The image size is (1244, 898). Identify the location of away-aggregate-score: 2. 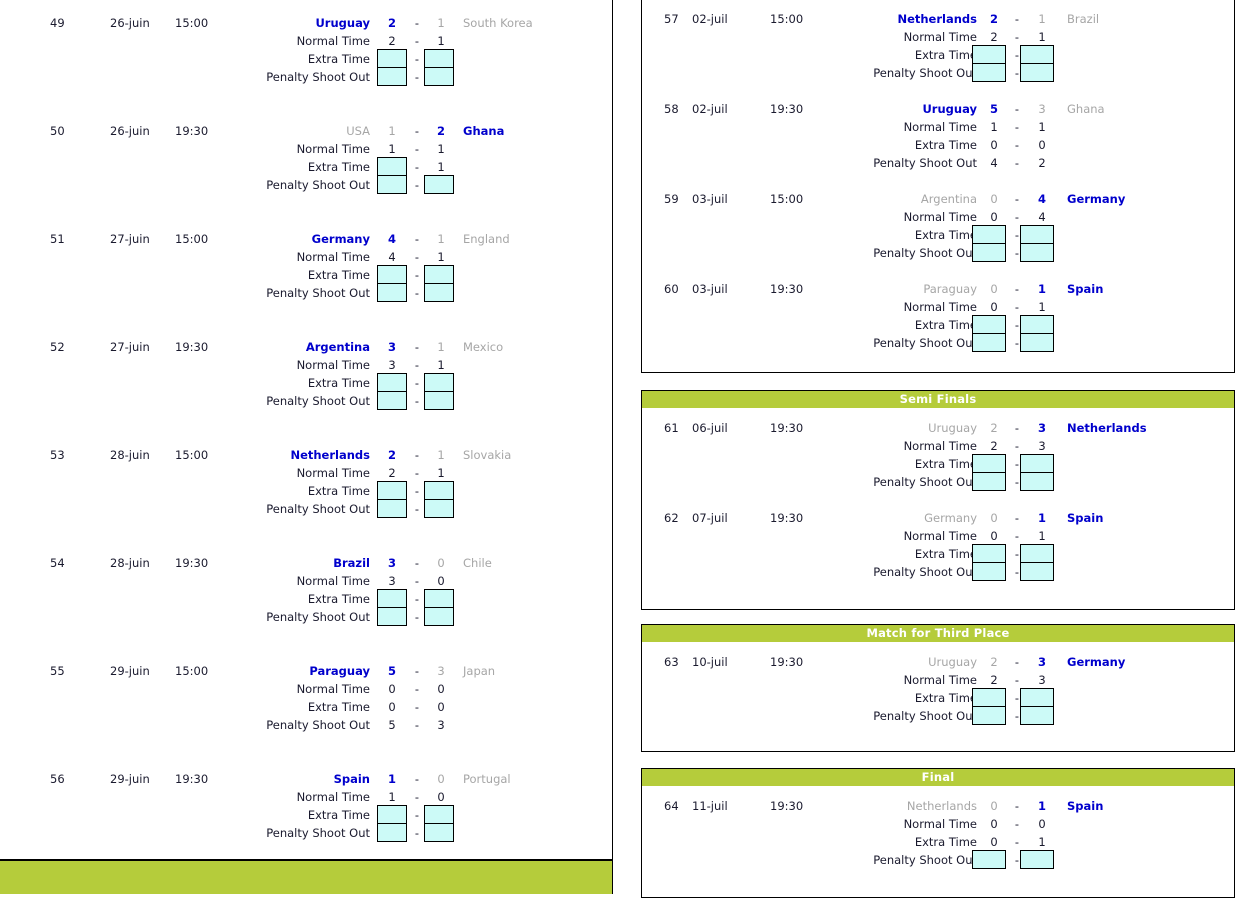
(440, 131).